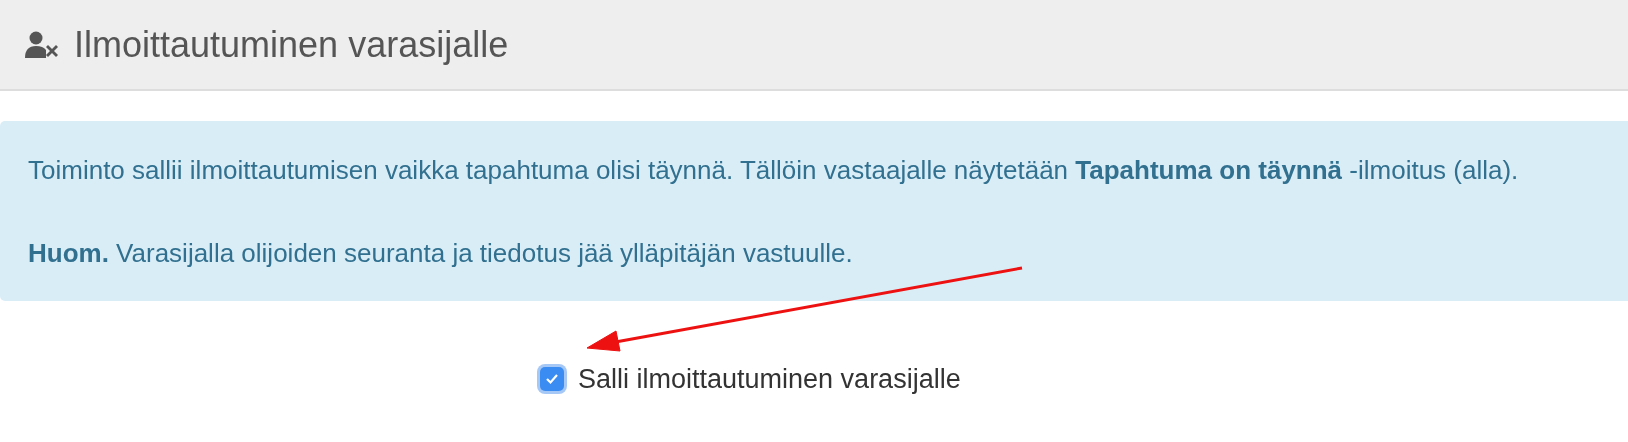 The height and width of the screenshot is (442, 1628). Describe the element at coordinates (441, 253) in the screenshot. I see `notice-text: Huom. Varasijalla olijoiden seuranta ja tiedotus jää ylläpitäjän vastuulle.` at that location.